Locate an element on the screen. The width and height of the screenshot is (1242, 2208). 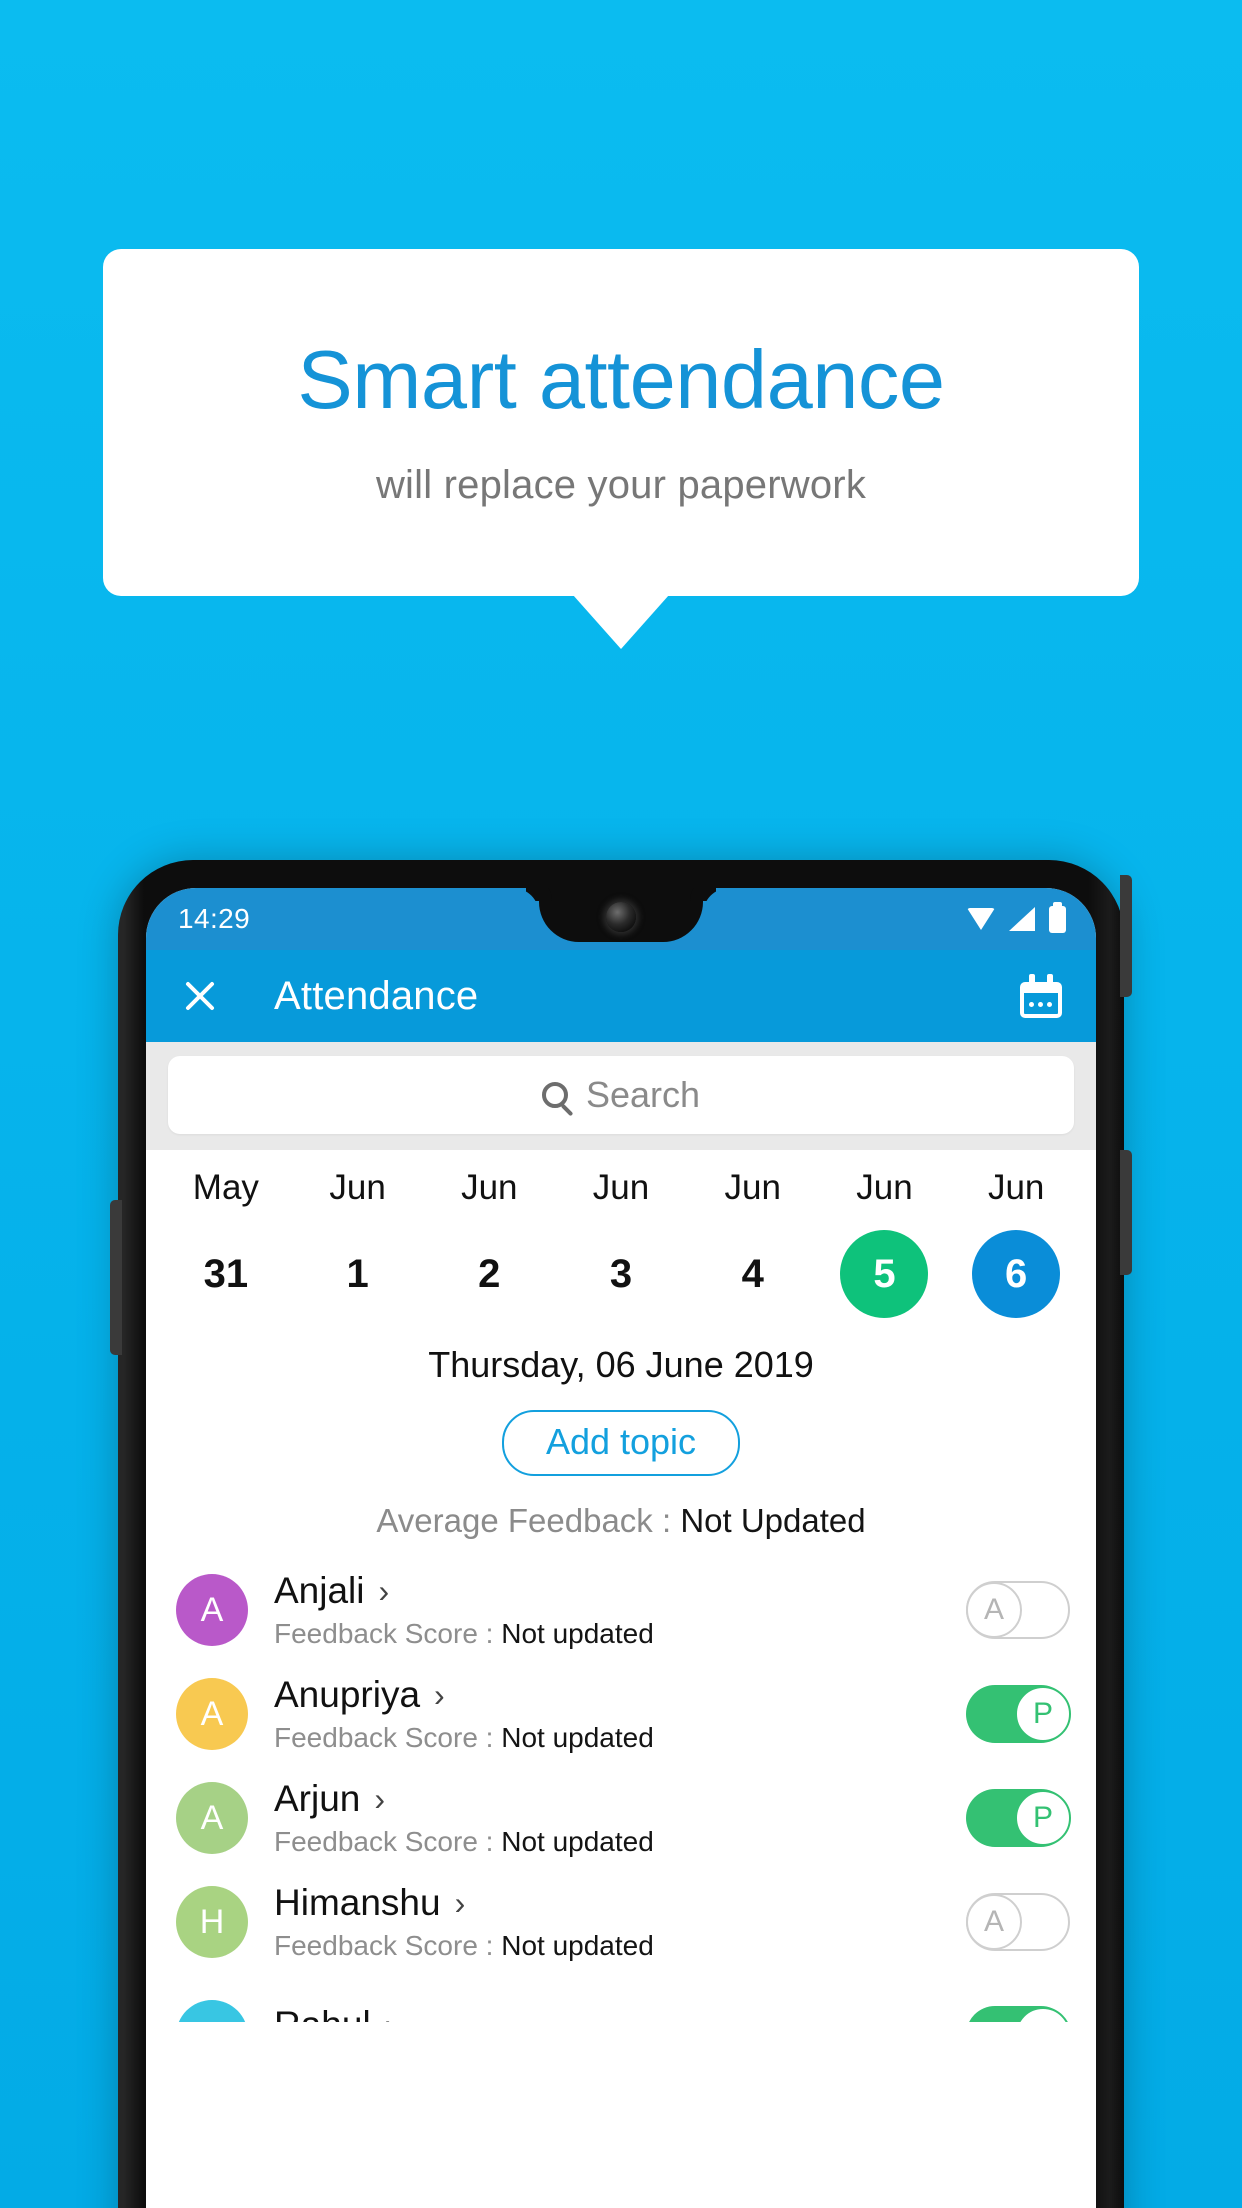
phone-left-button is located at coordinates (116, 1277).